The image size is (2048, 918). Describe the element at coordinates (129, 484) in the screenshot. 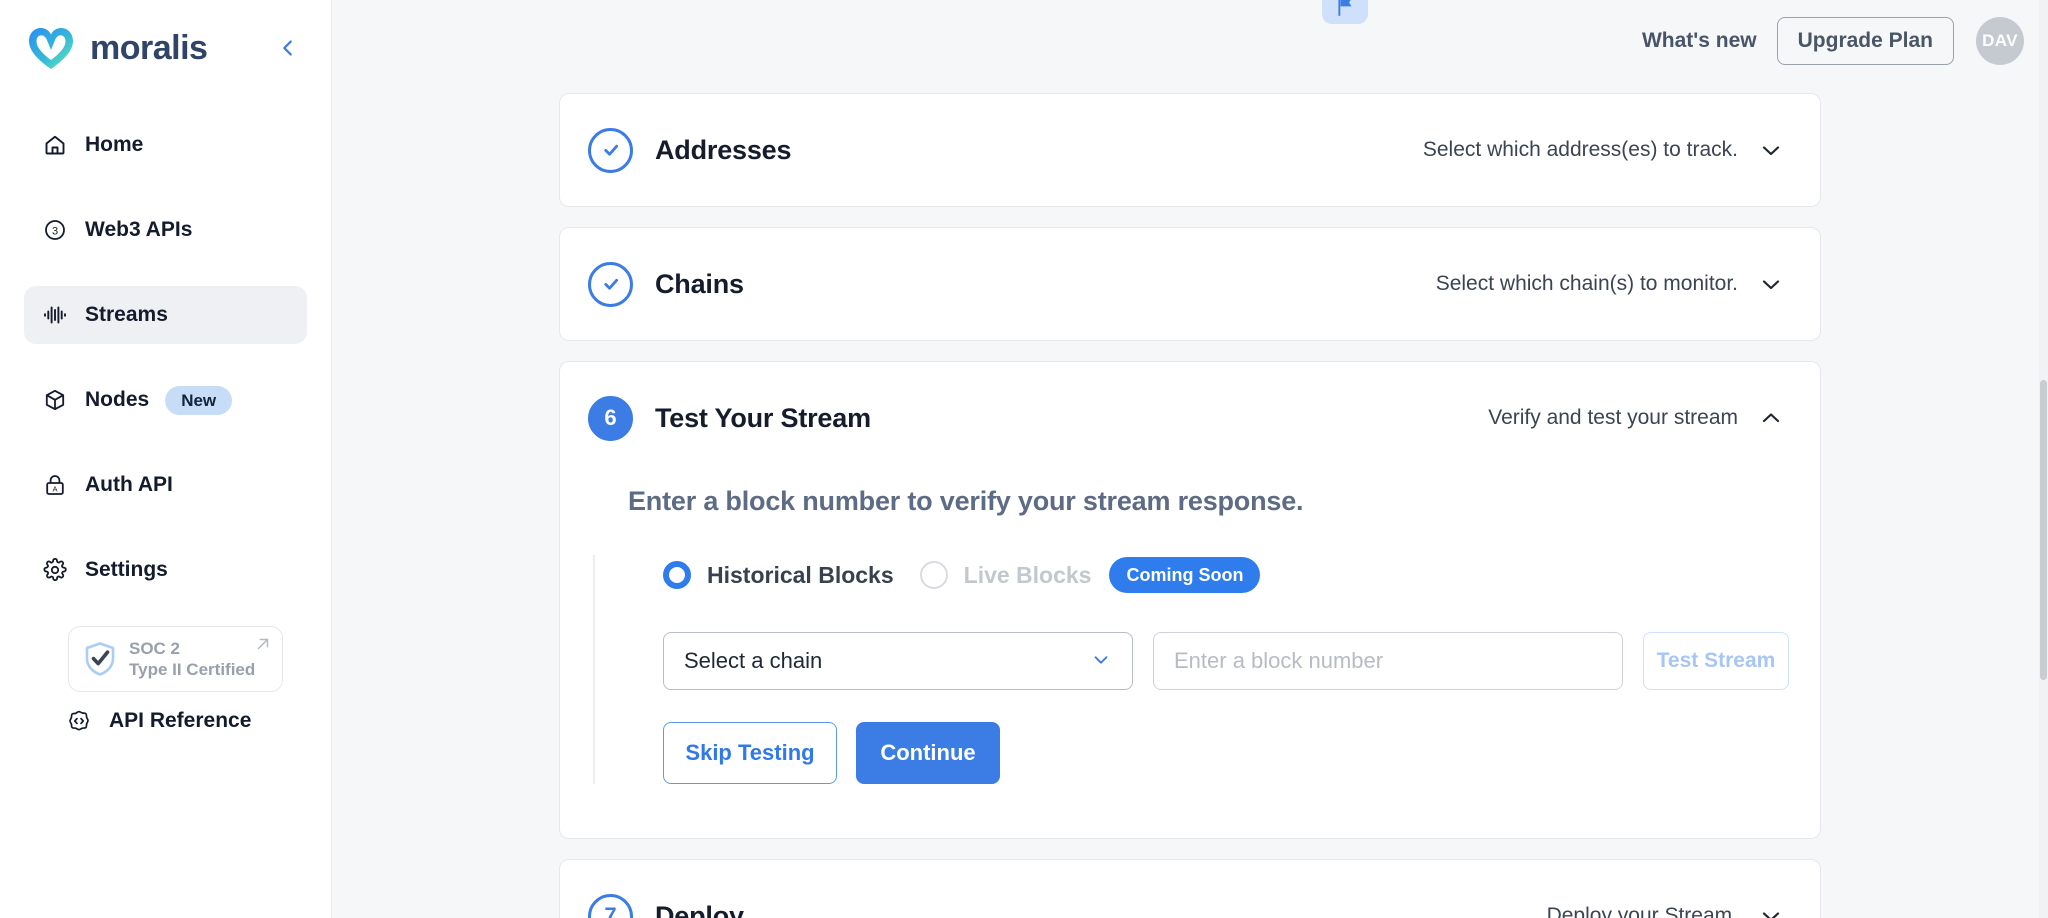

I see `sidebar-item-label: Auth API` at that location.